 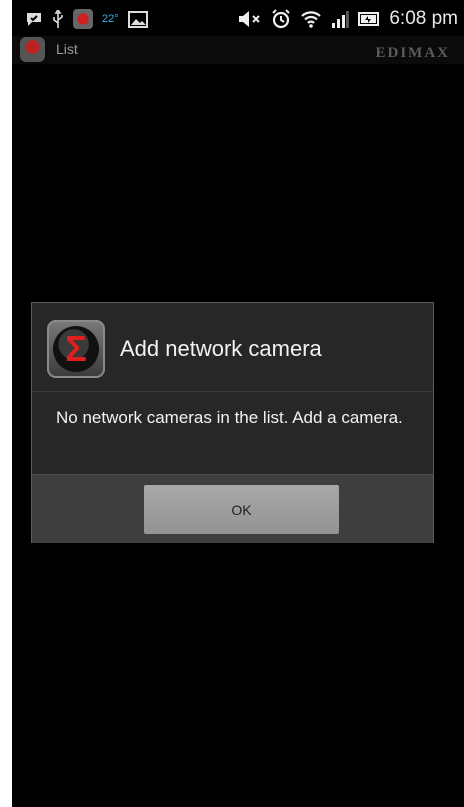 What do you see at coordinates (67, 49) in the screenshot?
I see `action-bar-title: List` at bounding box center [67, 49].